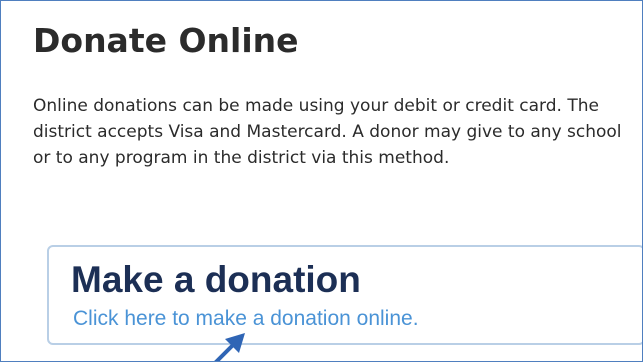 The image size is (643, 362). I want to click on arrow-icon, so click(229, 347).